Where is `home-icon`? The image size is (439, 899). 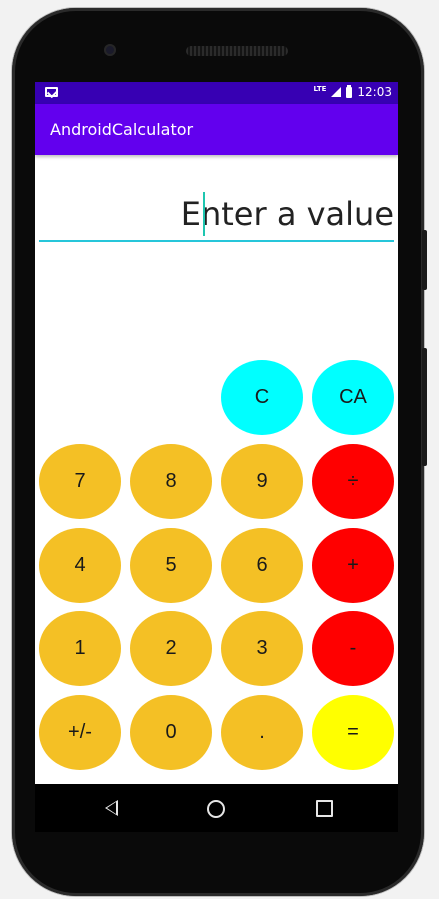 home-icon is located at coordinates (216, 809).